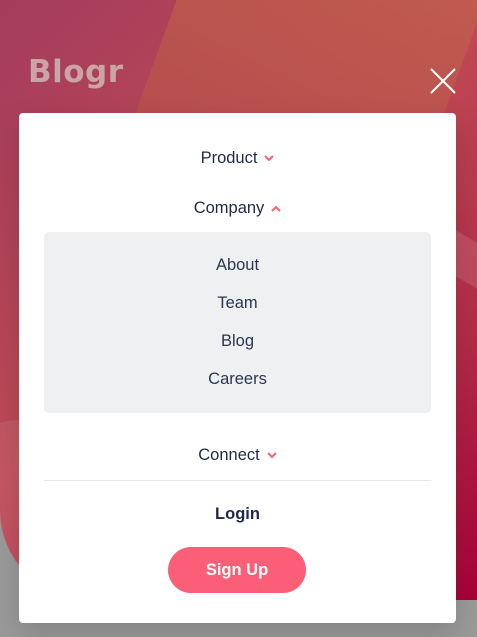  What do you see at coordinates (237, 341) in the screenshot?
I see `submenu-item-blog: Blog` at bounding box center [237, 341].